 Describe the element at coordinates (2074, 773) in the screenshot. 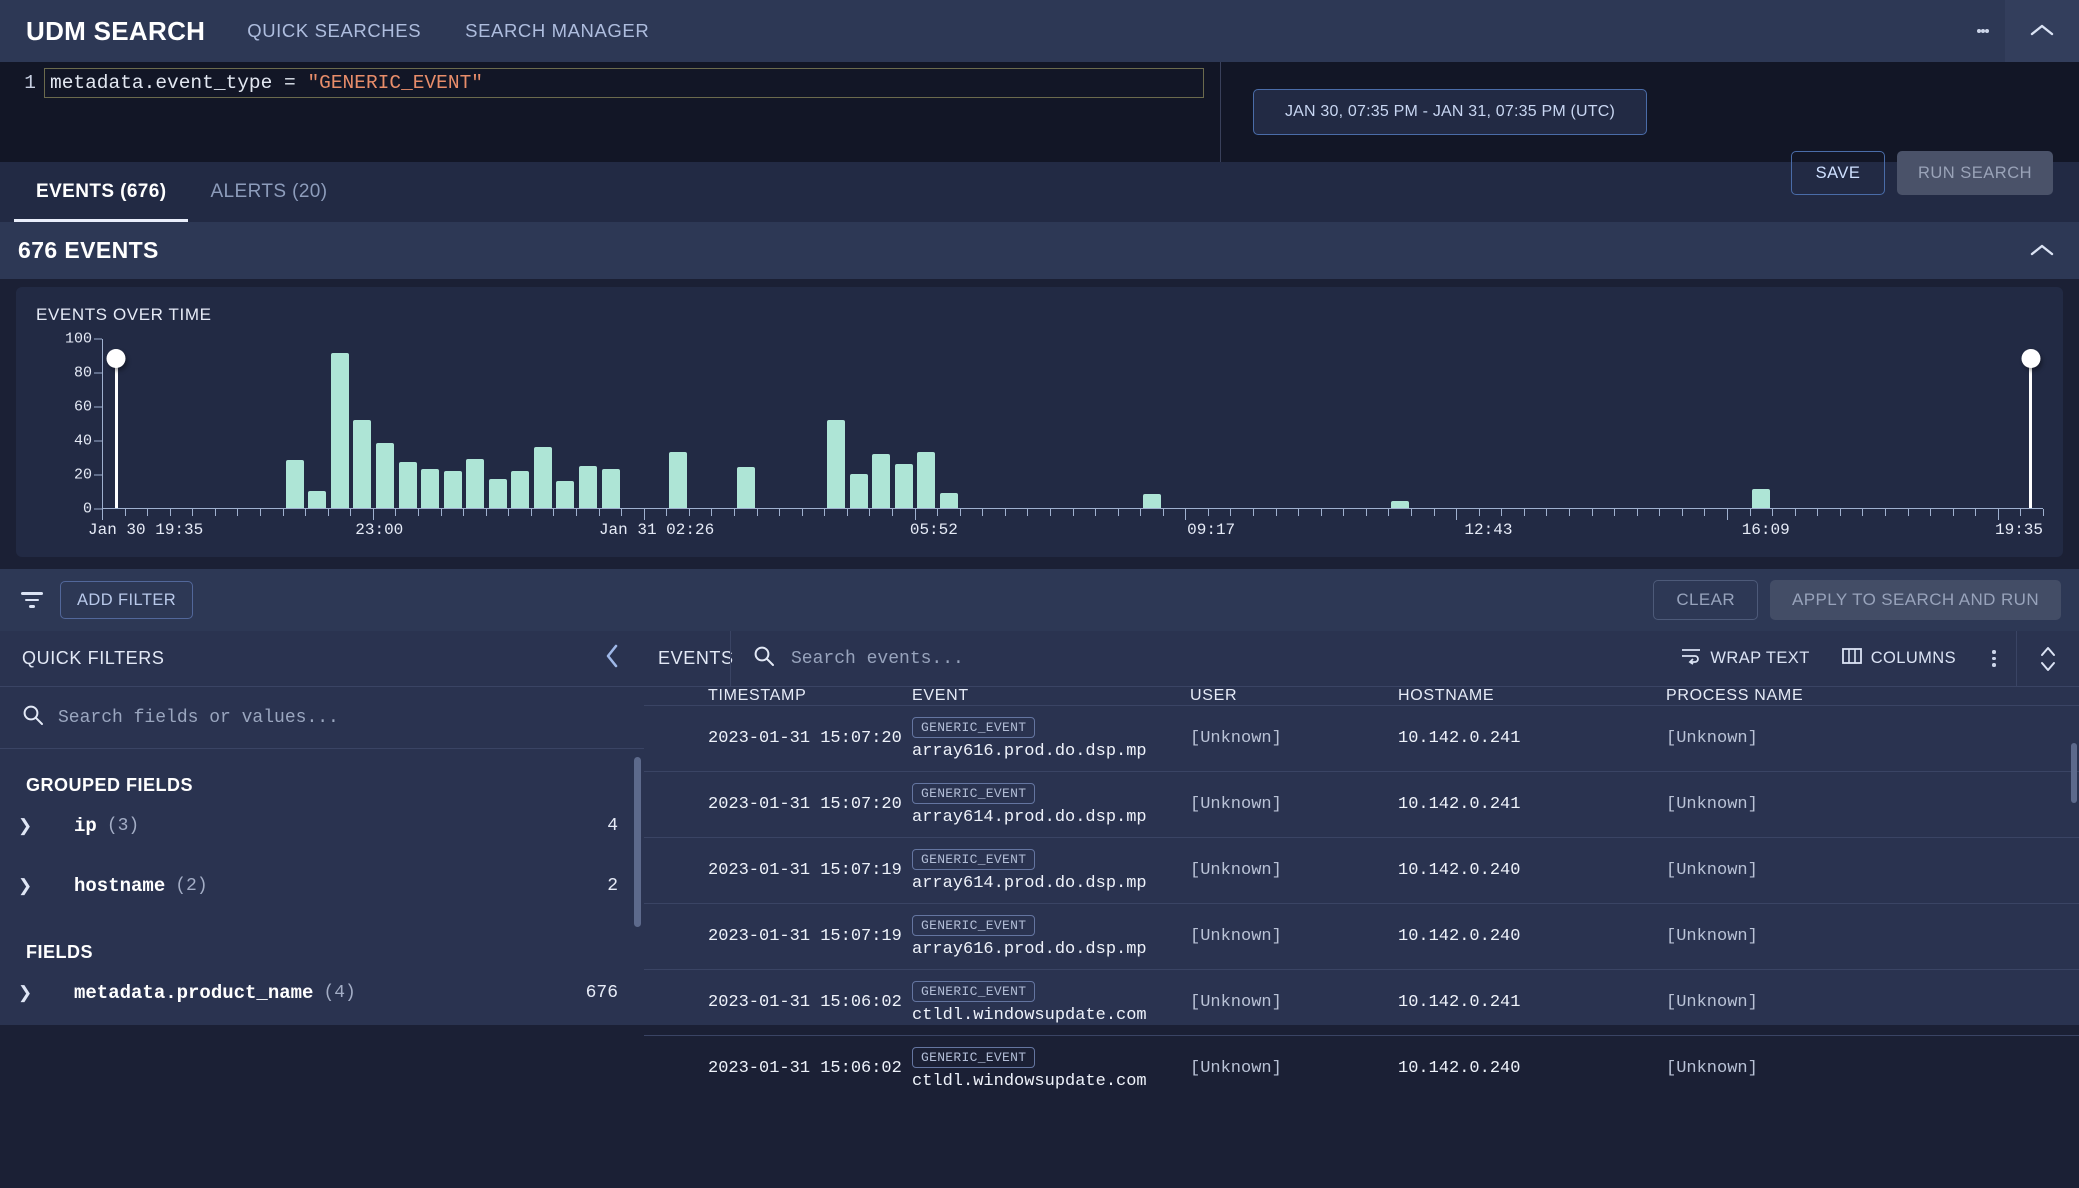

I see `events-table-scrollbar` at that location.